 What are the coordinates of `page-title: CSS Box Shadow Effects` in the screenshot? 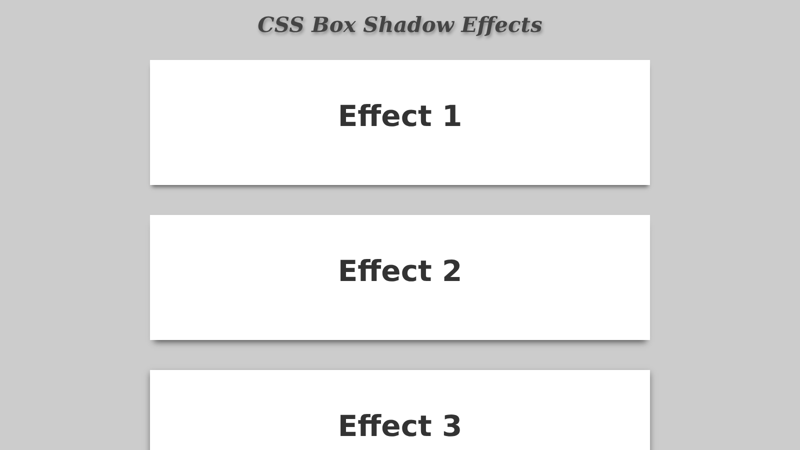 It's located at (400, 25).